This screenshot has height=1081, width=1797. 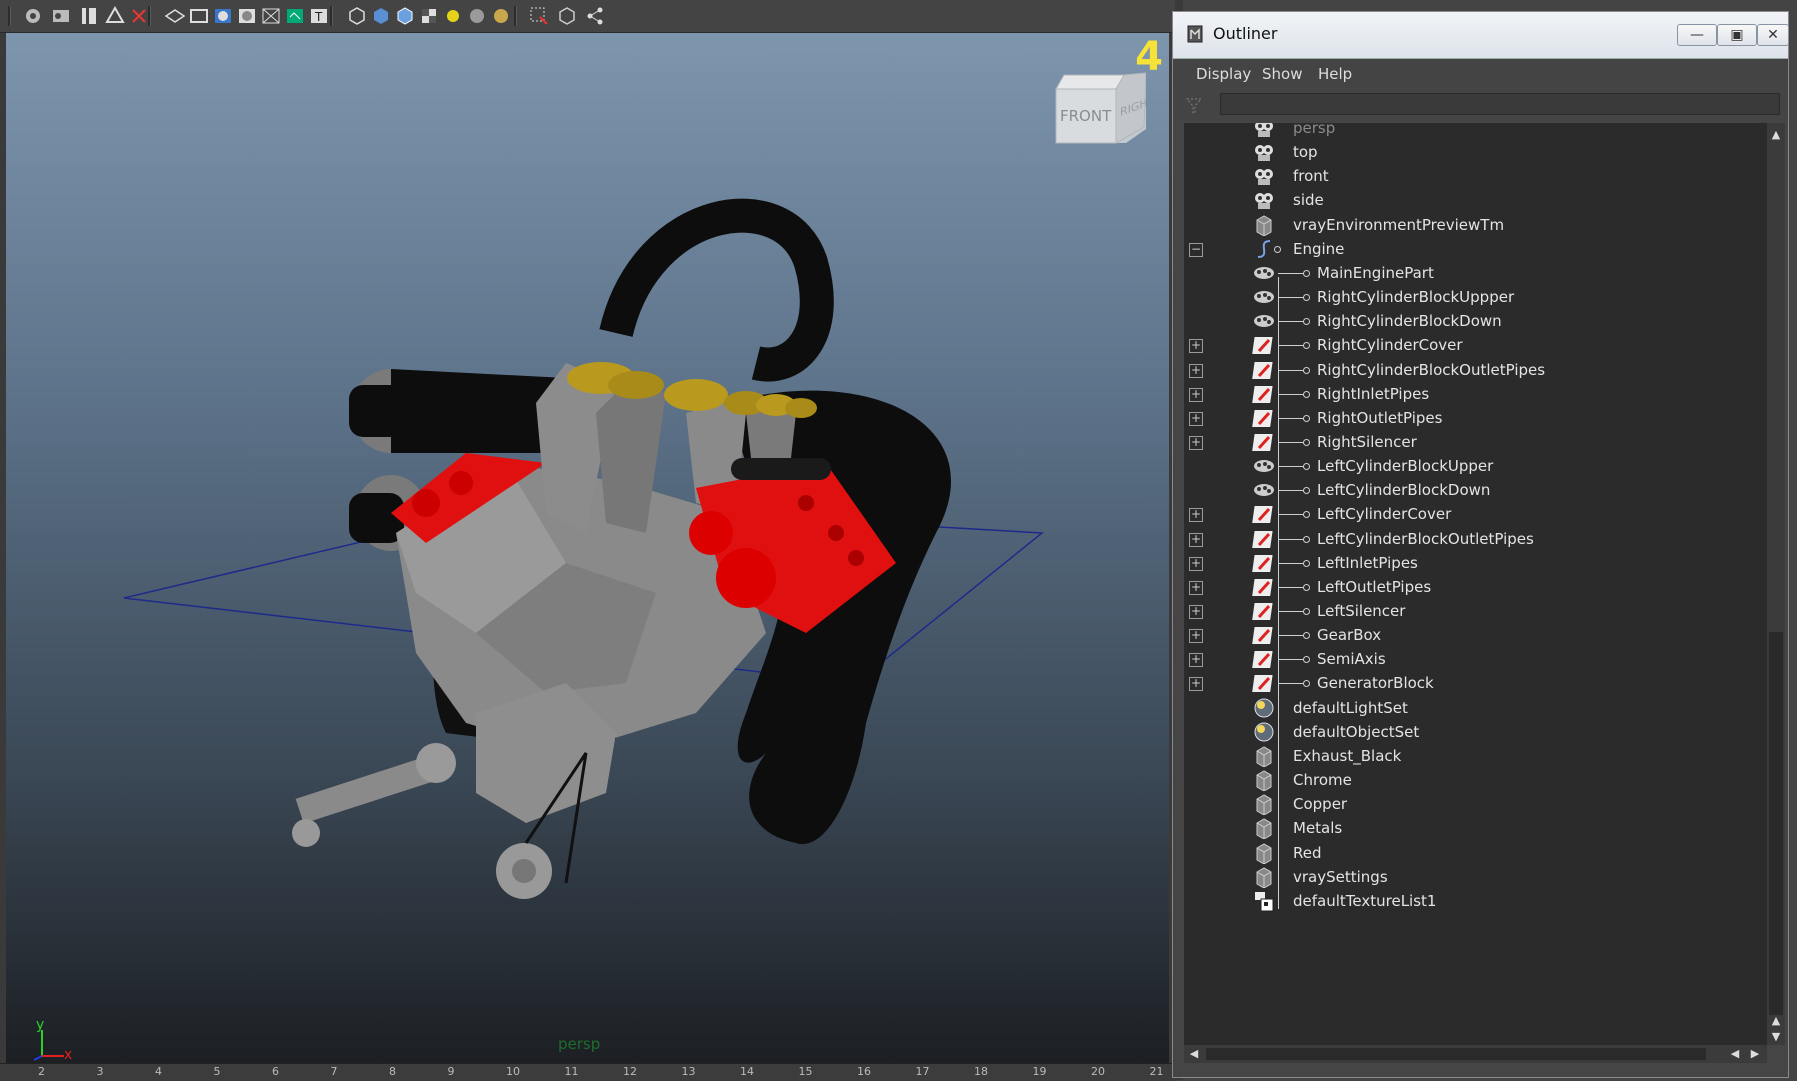 I want to click on horizontal-scroll-thumb, so click(x=1456, y=1054).